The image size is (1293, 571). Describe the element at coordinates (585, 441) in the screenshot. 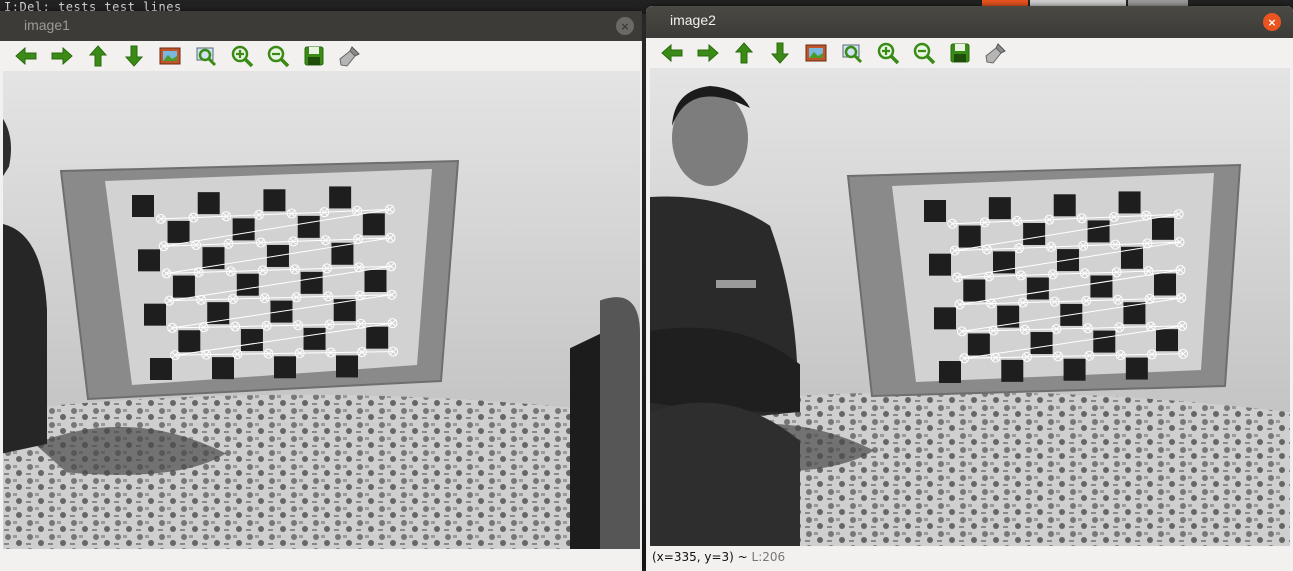

I see `chair` at that location.